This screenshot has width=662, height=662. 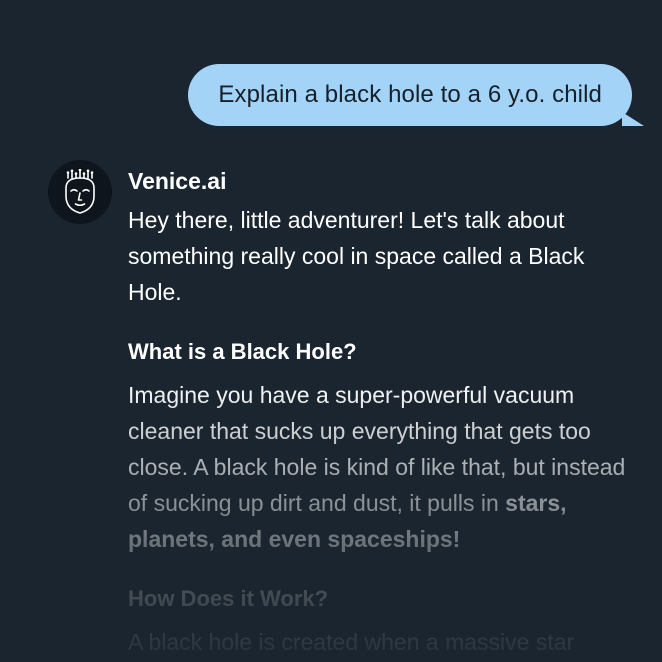 I want to click on bubble-tail, so click(x=633, y=119).